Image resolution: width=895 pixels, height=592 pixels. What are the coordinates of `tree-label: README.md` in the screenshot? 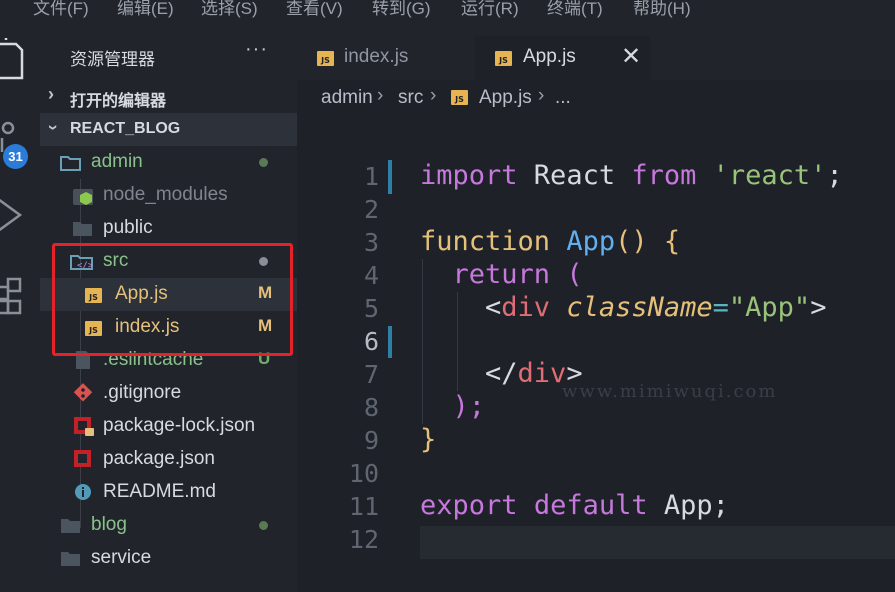 It's located at (159, 491).